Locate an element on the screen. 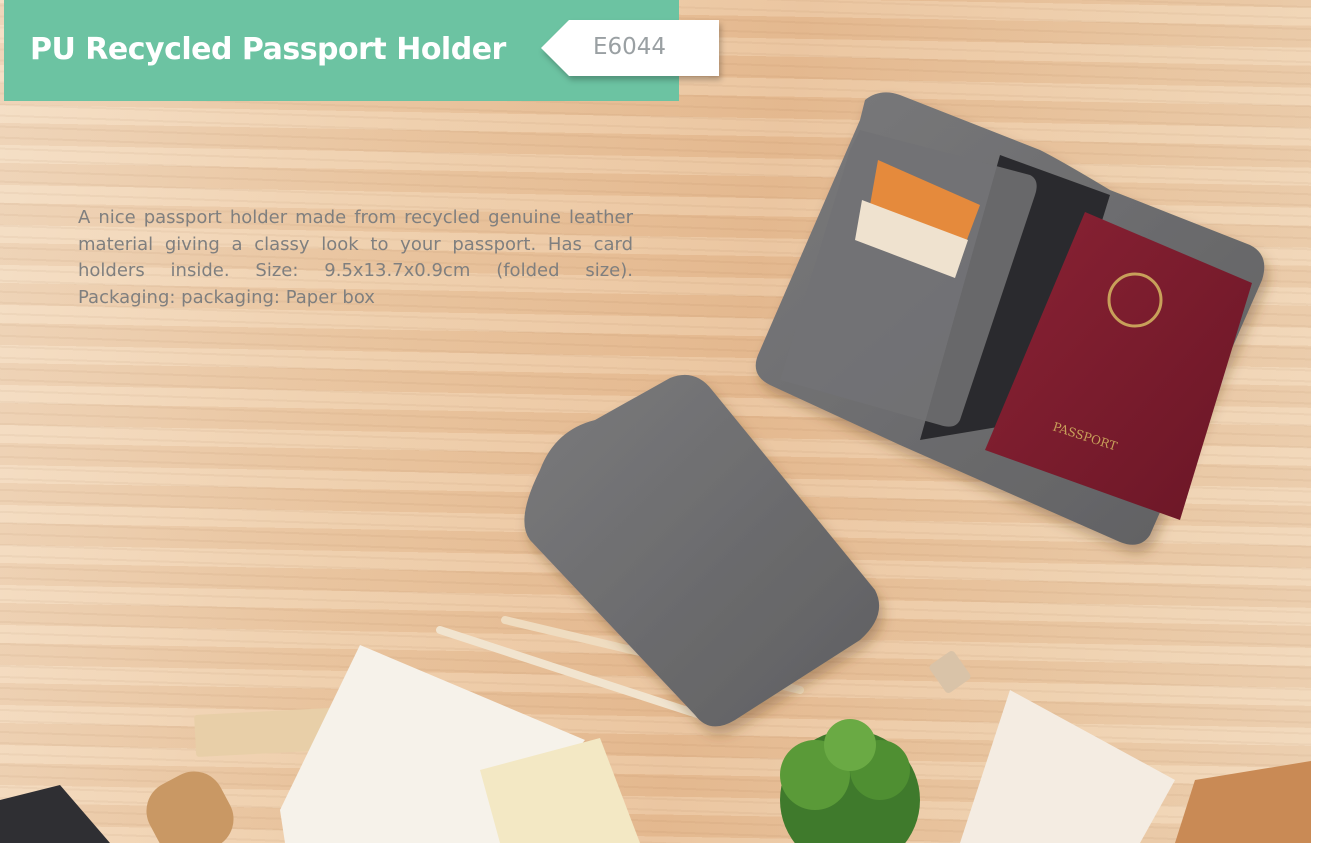 This screenshot has height=843, width=1317. notebook is located at coordinates (1067, 766).